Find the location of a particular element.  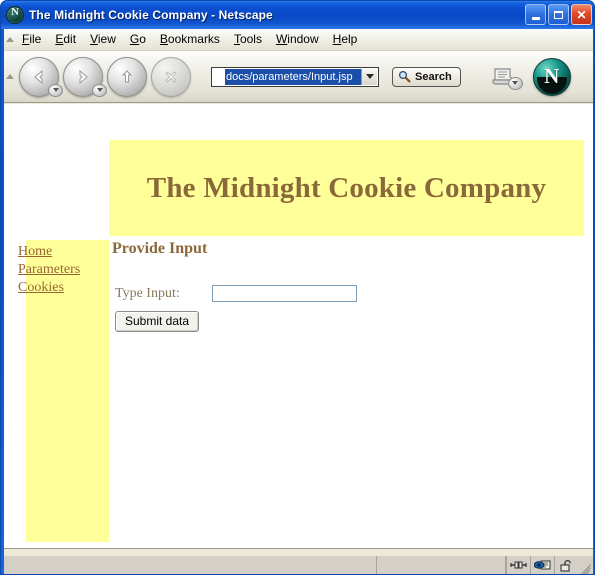

address-bar: docs/parameters/Input.jsp is located at coordinates (295, 76).